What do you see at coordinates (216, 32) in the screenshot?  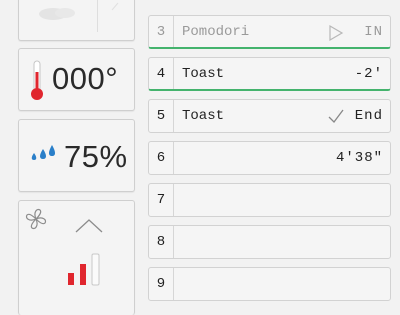 I see `step-name: Pomodori` at bounding box center [216, 32].